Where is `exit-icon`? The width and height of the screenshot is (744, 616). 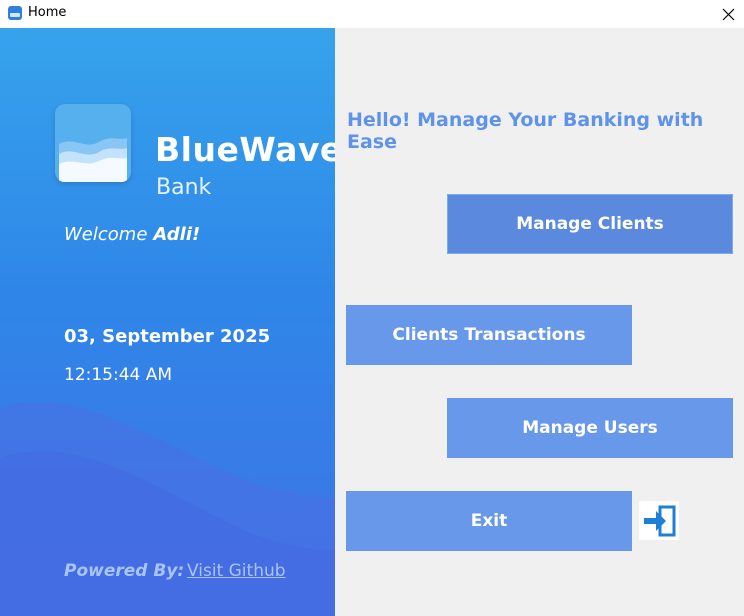 exit-icon is located at coordinates (660, 520).